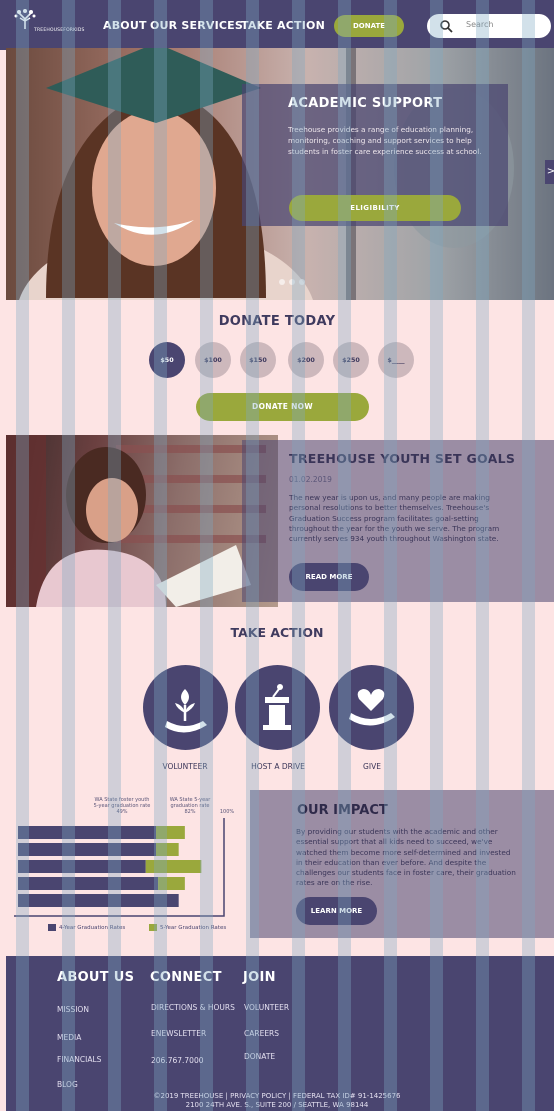 The height and width of the screenshot is (1111, 554). I want to click on heart-hand-icon, so click(372, 707).